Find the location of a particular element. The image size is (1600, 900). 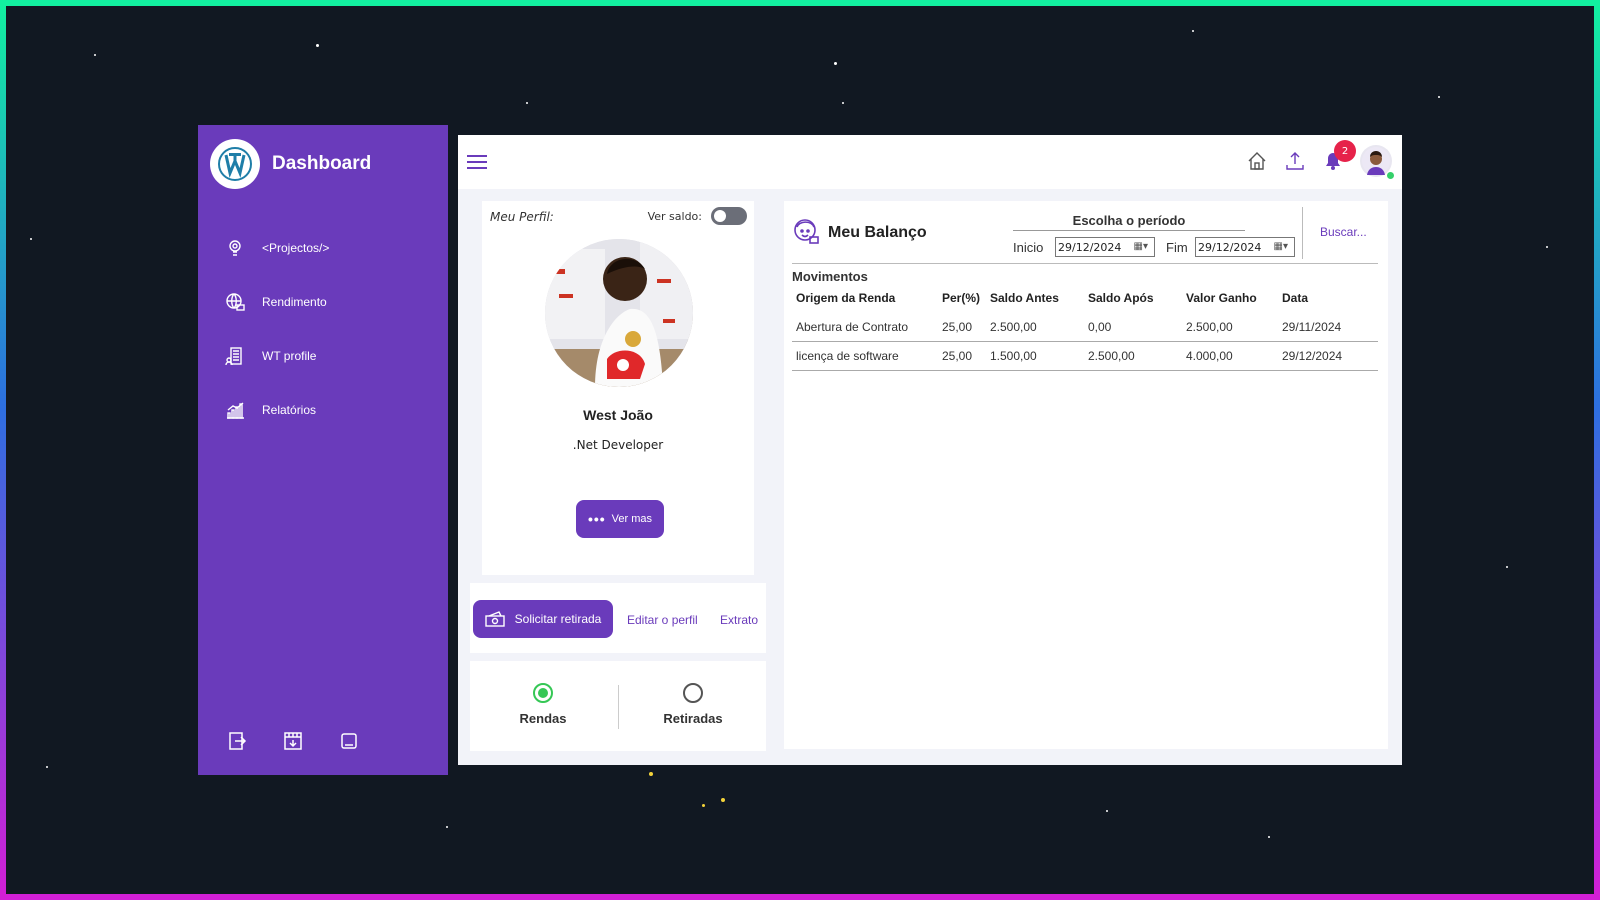

editar-perfil-link: Editar o perfil is located at coordinates (662, 620).